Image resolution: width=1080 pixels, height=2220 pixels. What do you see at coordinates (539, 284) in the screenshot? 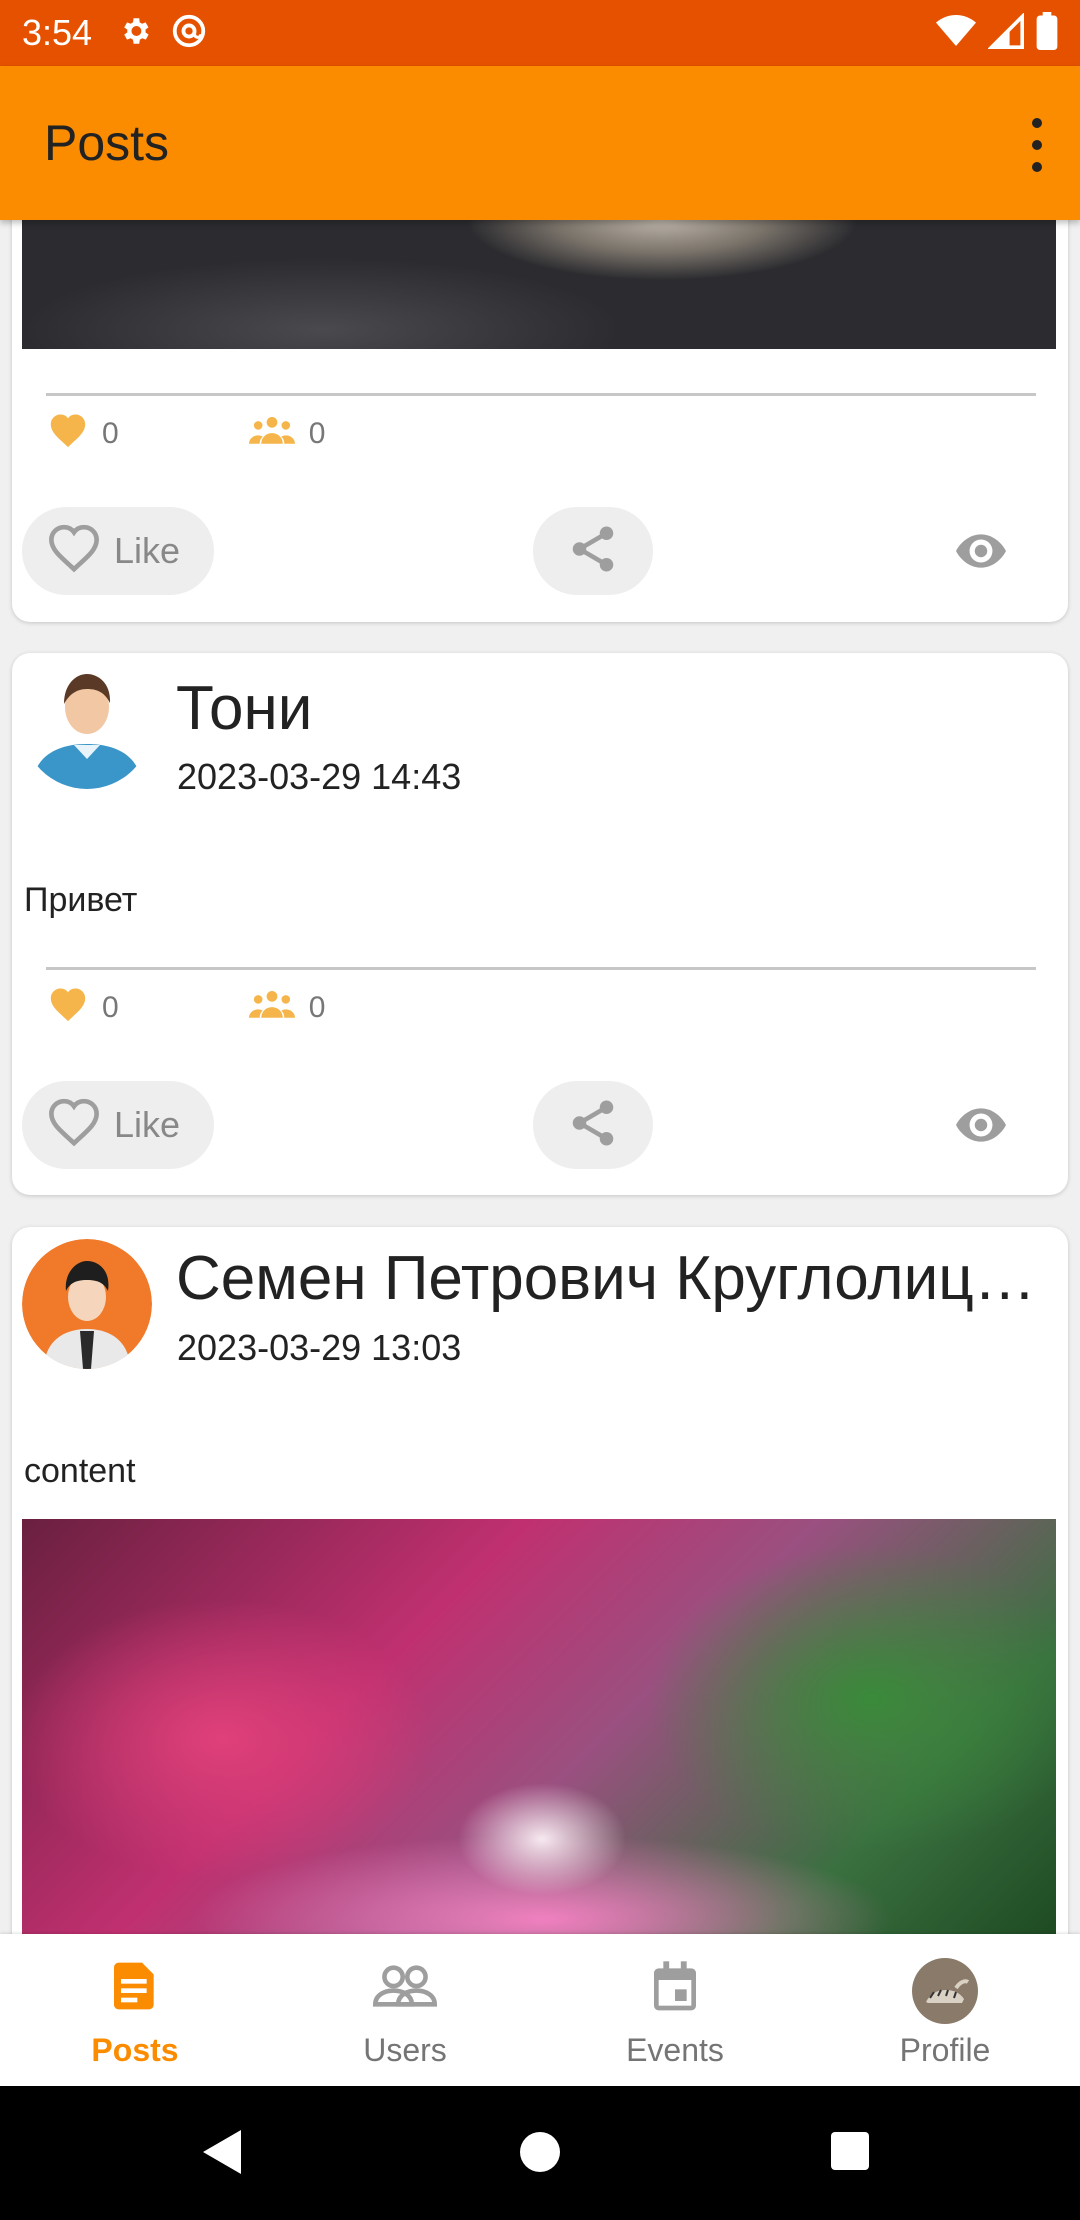
I see `post-image` at bounding box center [539, 284].